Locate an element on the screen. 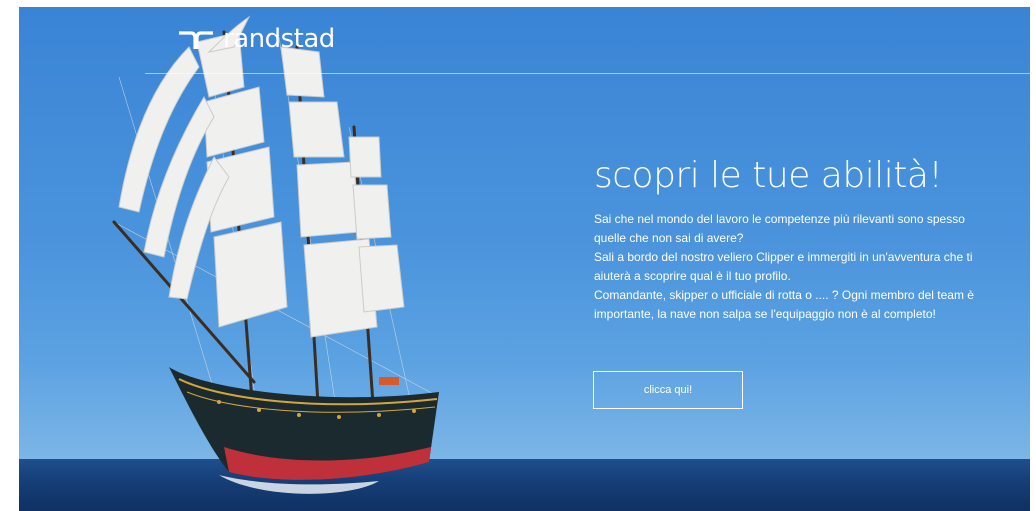  randstad-logo-icon is located at coordinates (196, 40).